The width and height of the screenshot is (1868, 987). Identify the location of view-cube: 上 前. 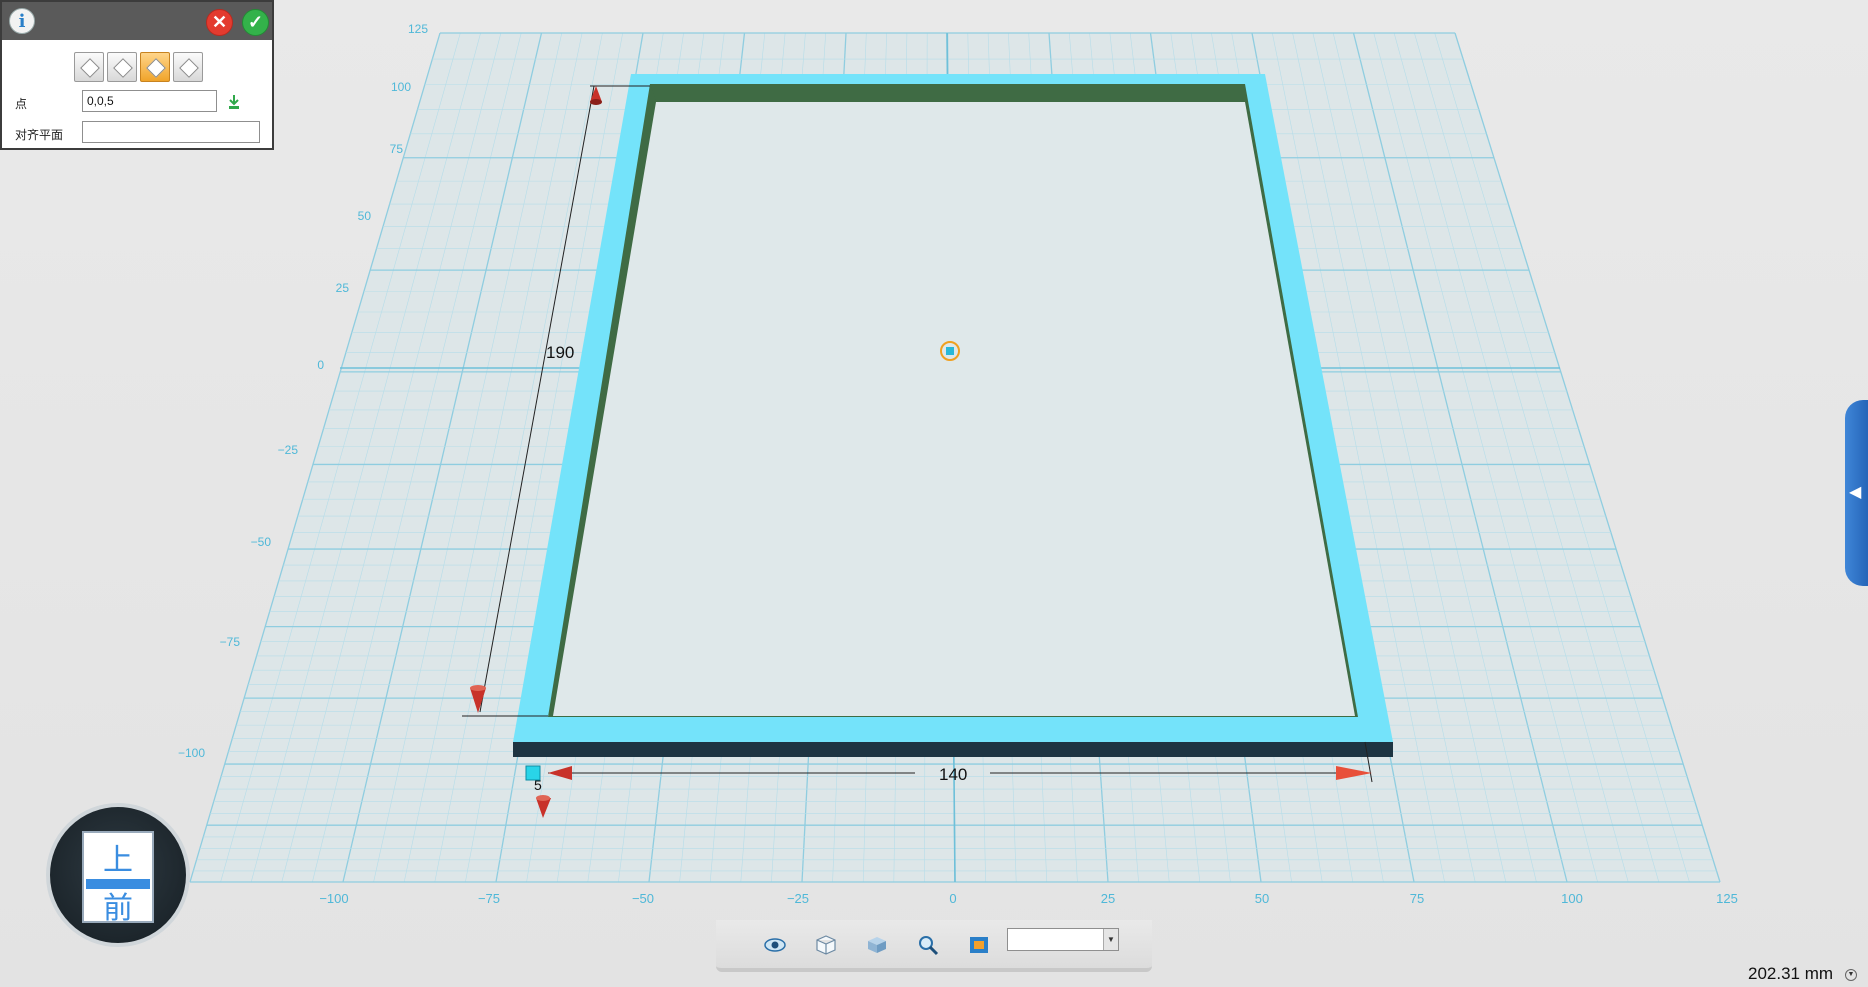
(118, 875).